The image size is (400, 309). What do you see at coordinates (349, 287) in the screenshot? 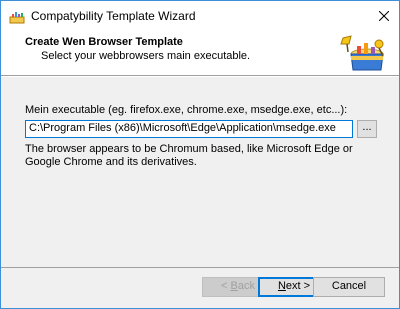
I see `cancel-button: Cancel` at bounding box center [349, 287].